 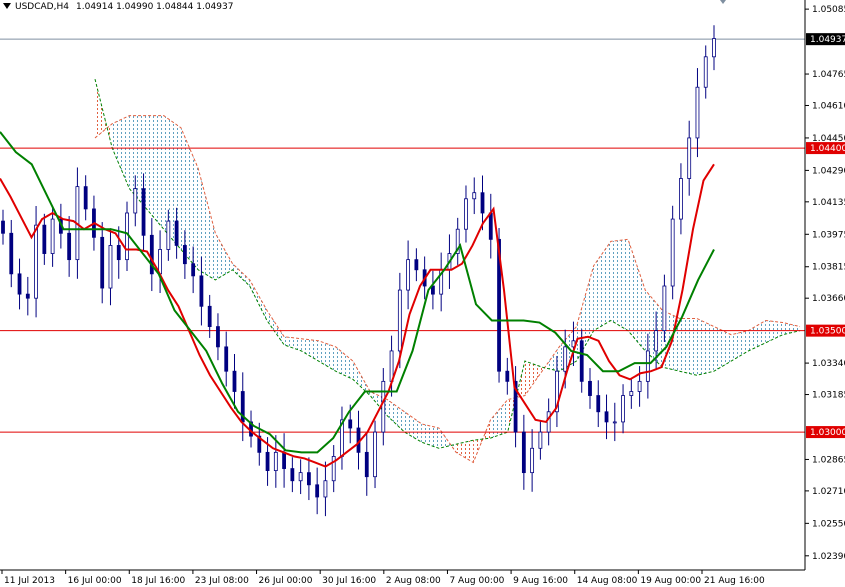 I want to click on time-tick-label: 16 Jul 00:00, so click(x=95, y=581).